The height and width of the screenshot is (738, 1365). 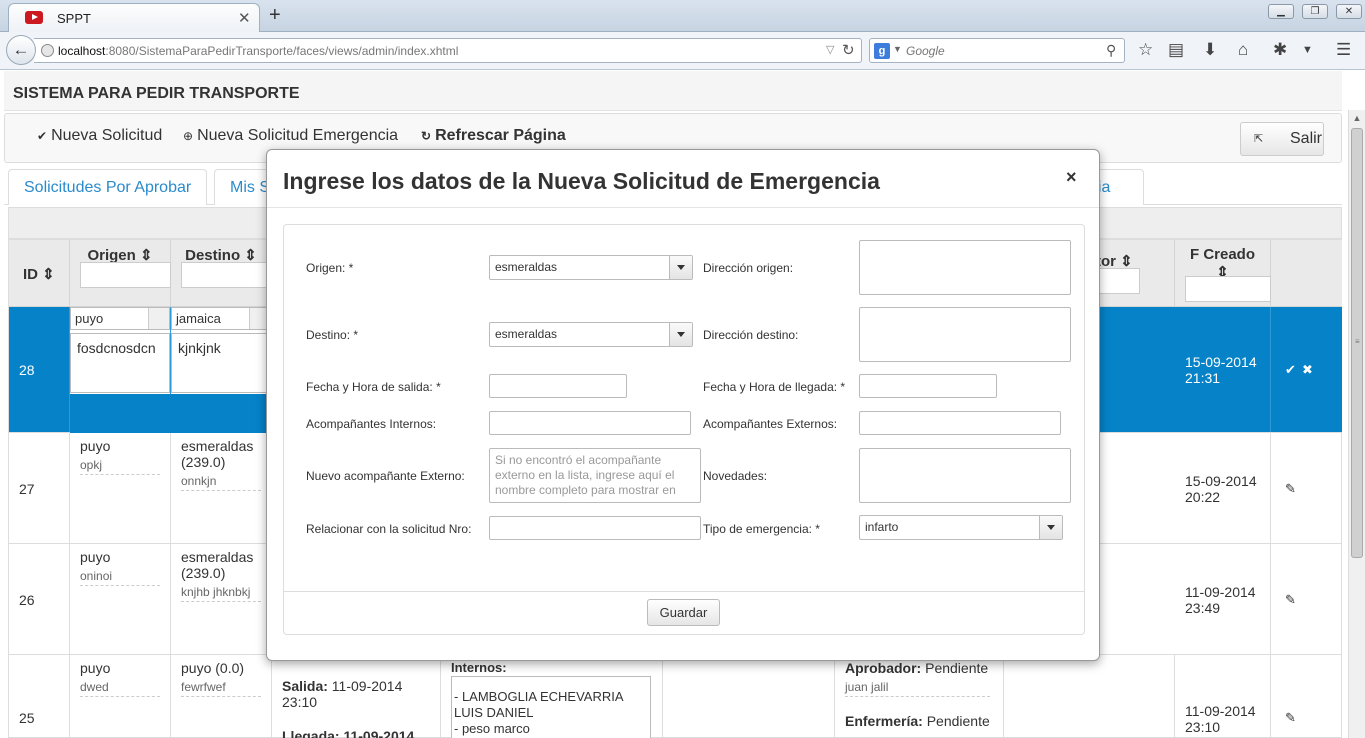 What do you see at coordinates (108, 187) in the screenshot?
I see `tab-solicitudes-por-aprobar: Solicitudes Por Aprobar` at bounding box center [108, 187].